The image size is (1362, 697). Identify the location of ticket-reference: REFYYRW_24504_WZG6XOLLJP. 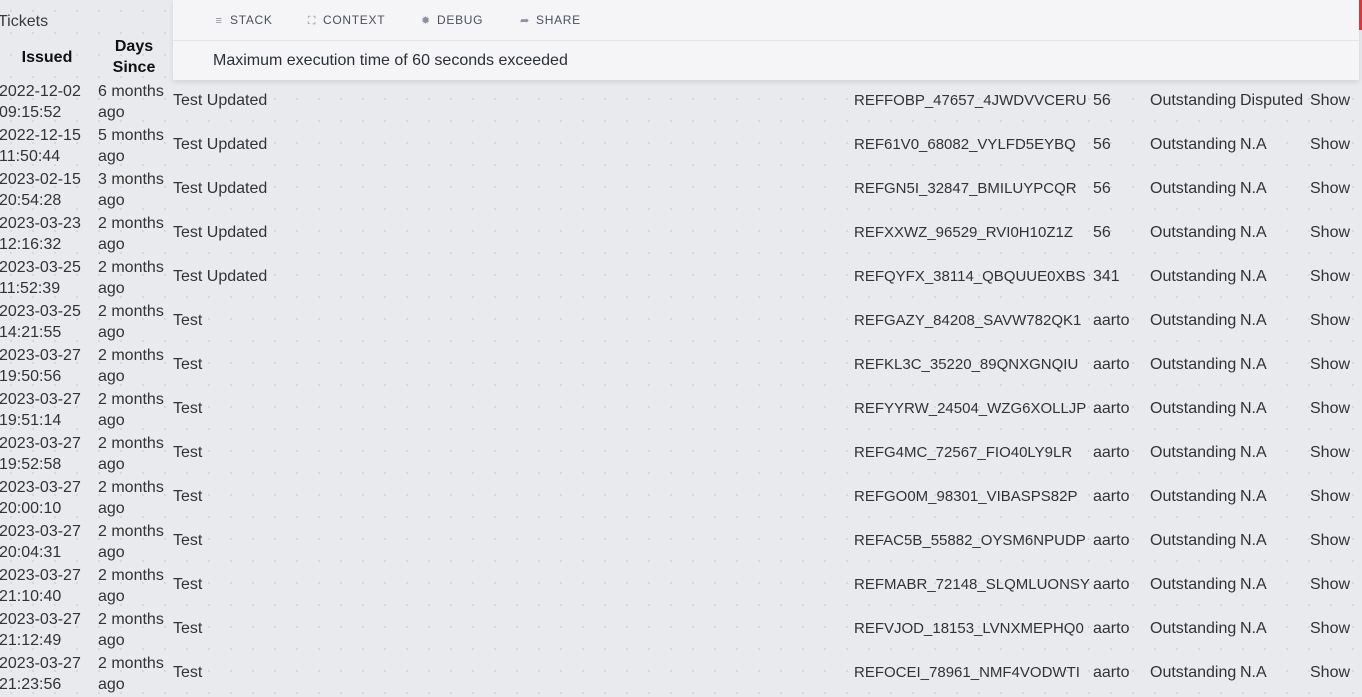
(970, 408).